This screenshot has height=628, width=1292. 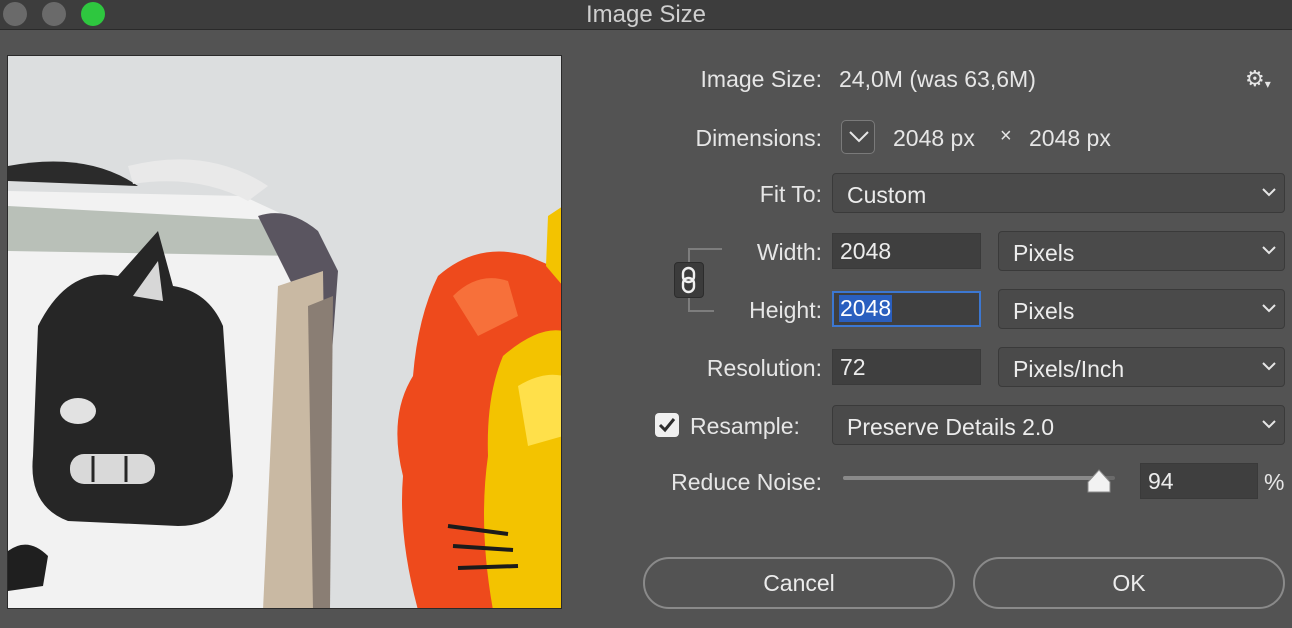 I want to click on chain-link-icon, so click(x=688, y=280).